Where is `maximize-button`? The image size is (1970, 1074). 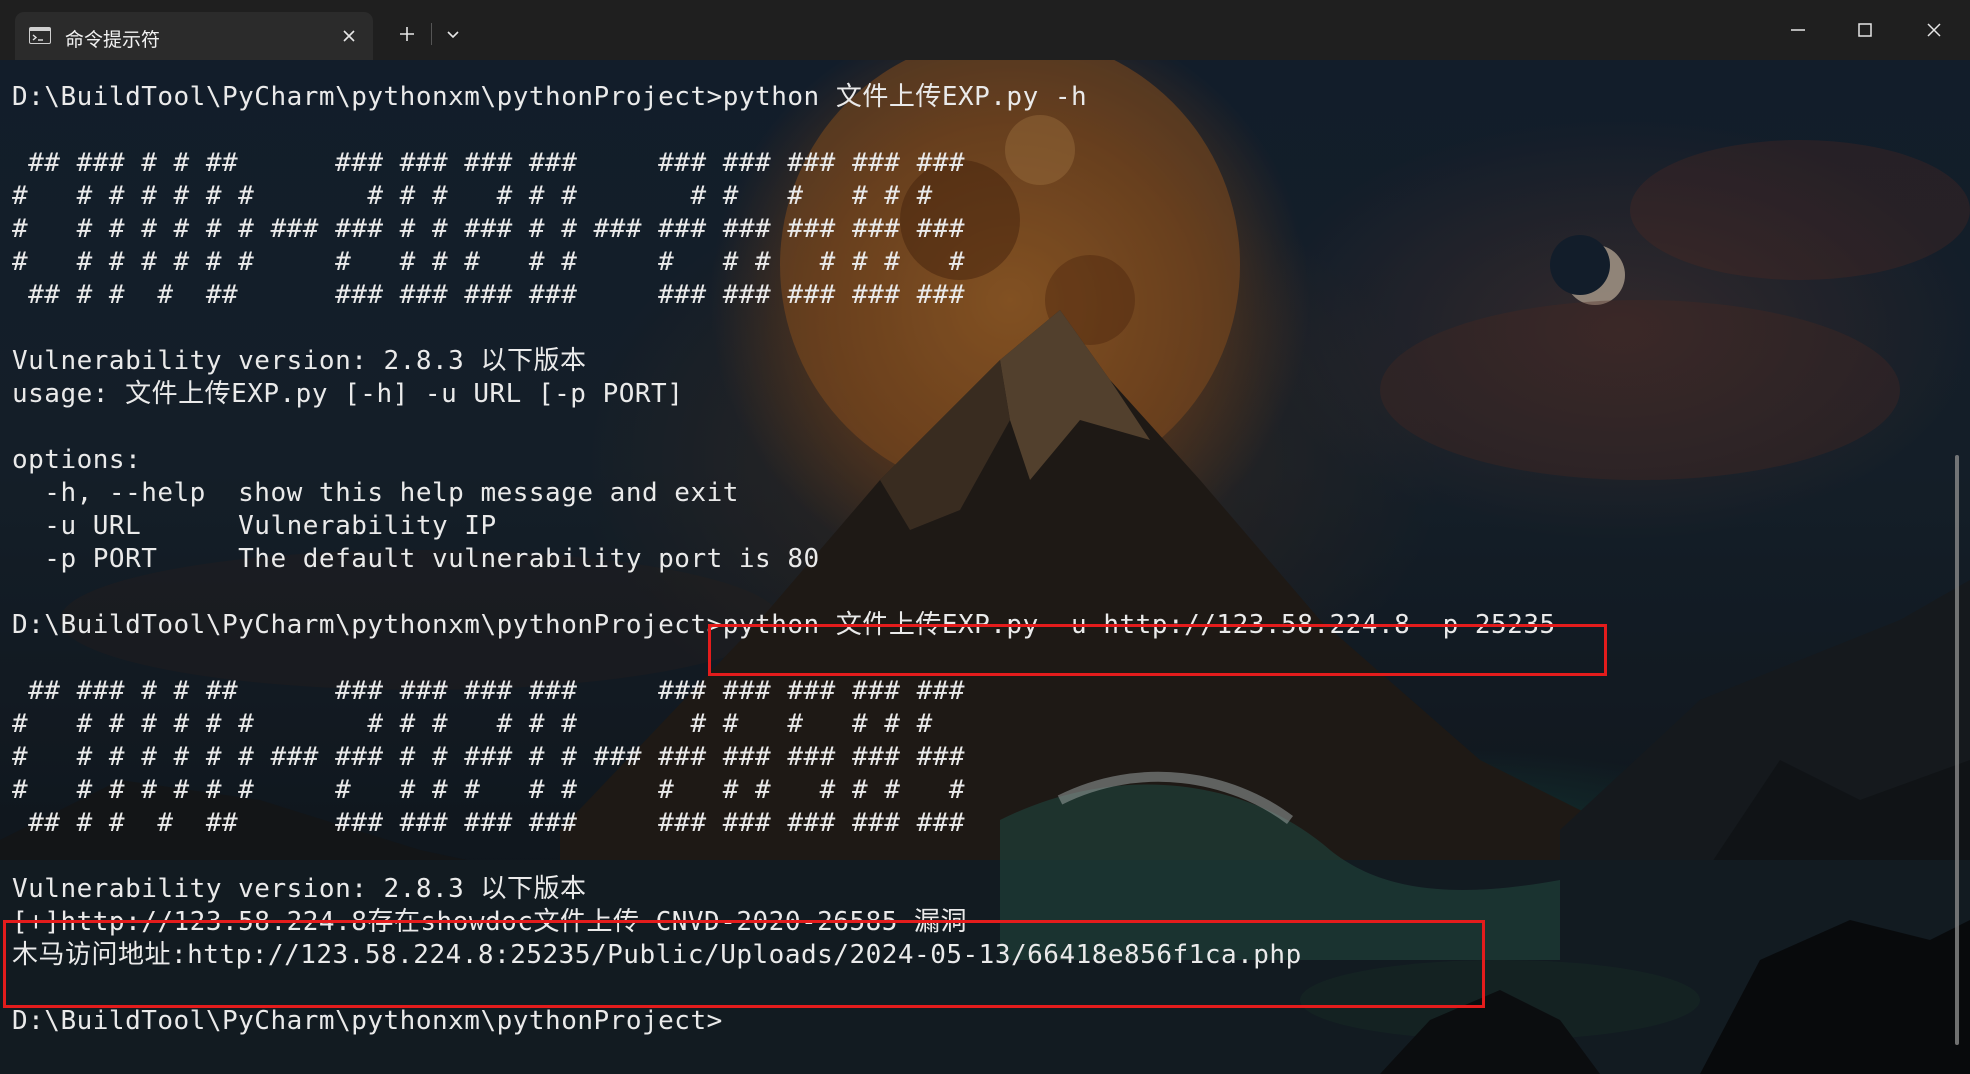 maximize-button is located at coordinates (1865, 30).